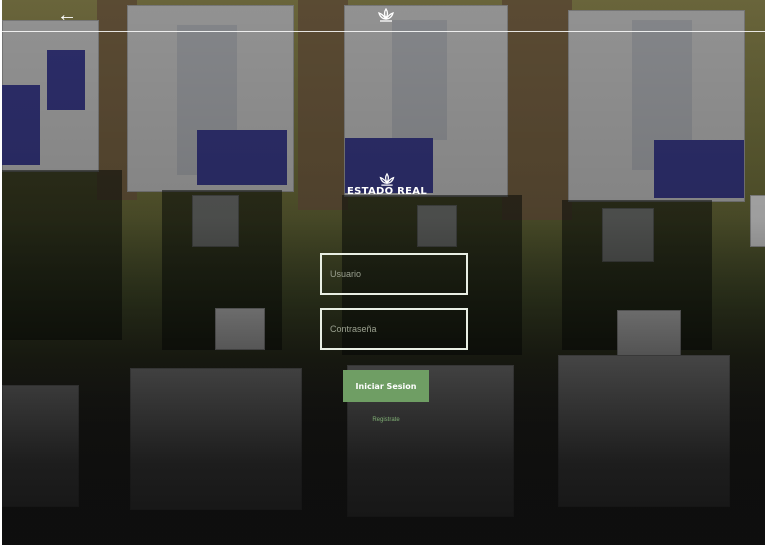 The height and width of the screenshot is (547, 767). What do you see at coordinates (394, 329) in the screenshot?
I see `password-field` at bounding box center [394, 329].